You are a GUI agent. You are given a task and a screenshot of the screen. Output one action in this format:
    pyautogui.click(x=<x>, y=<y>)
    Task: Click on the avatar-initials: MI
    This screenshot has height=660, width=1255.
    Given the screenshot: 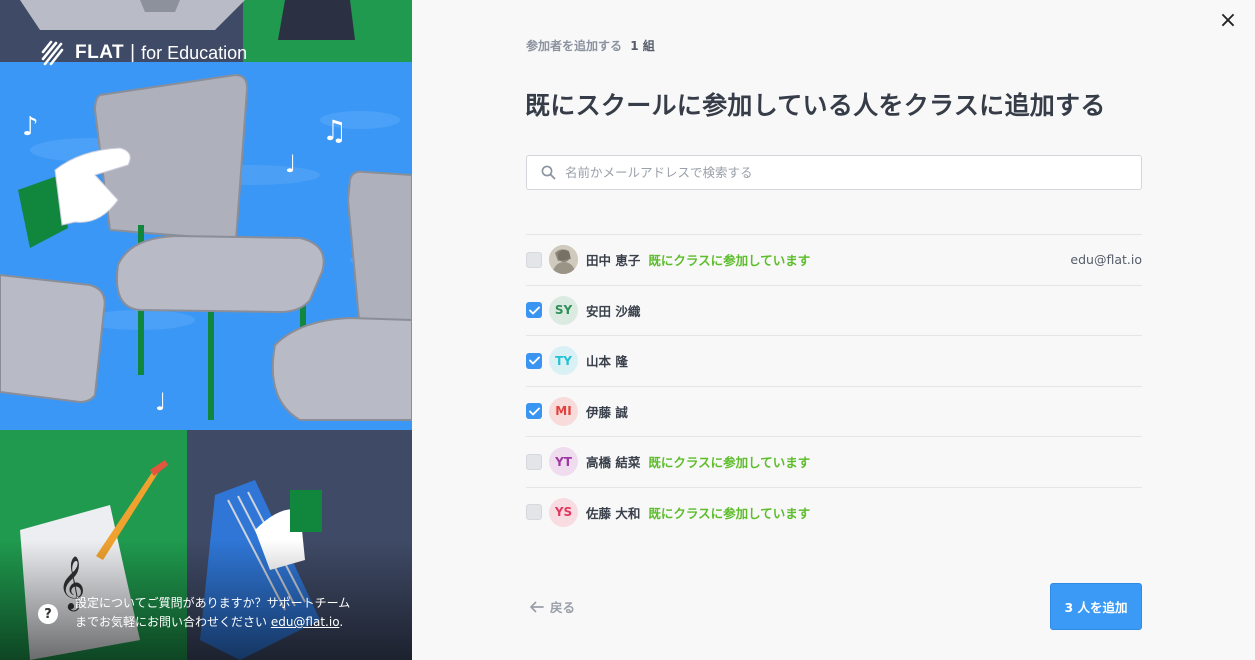 What is the action you would take?
    pyautogui.click(x=563, y=411)
    